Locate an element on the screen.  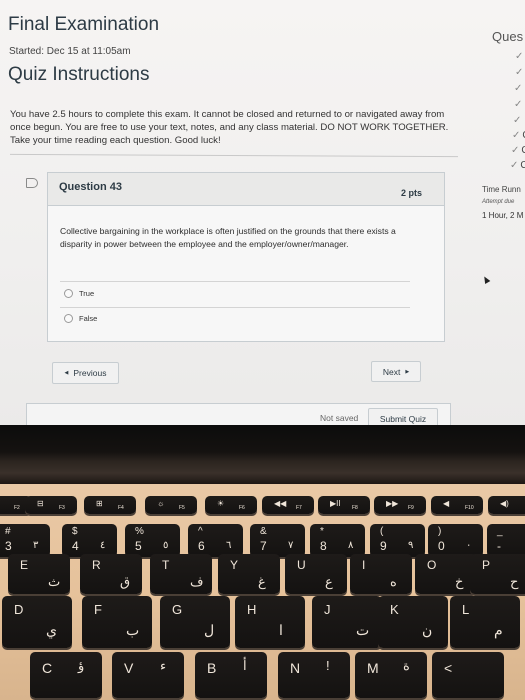
letter-key: Iه is located at coordinates (381, 574).